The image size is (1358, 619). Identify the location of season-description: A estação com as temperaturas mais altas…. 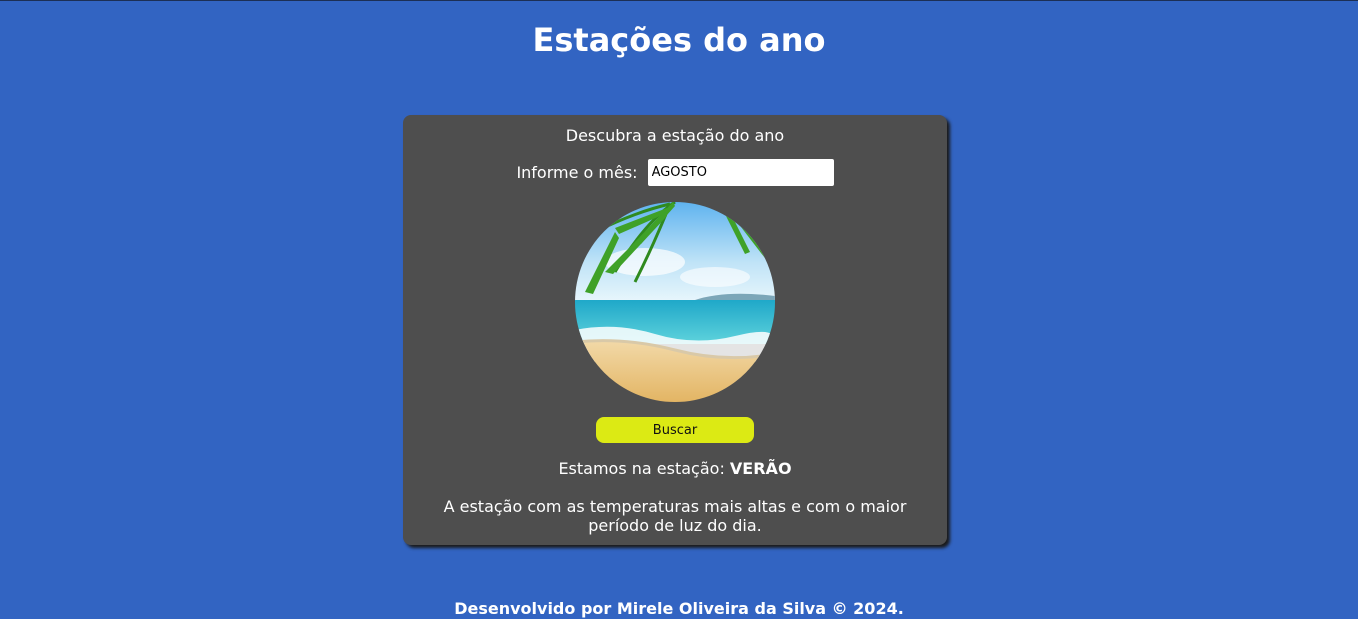
(675, 516).